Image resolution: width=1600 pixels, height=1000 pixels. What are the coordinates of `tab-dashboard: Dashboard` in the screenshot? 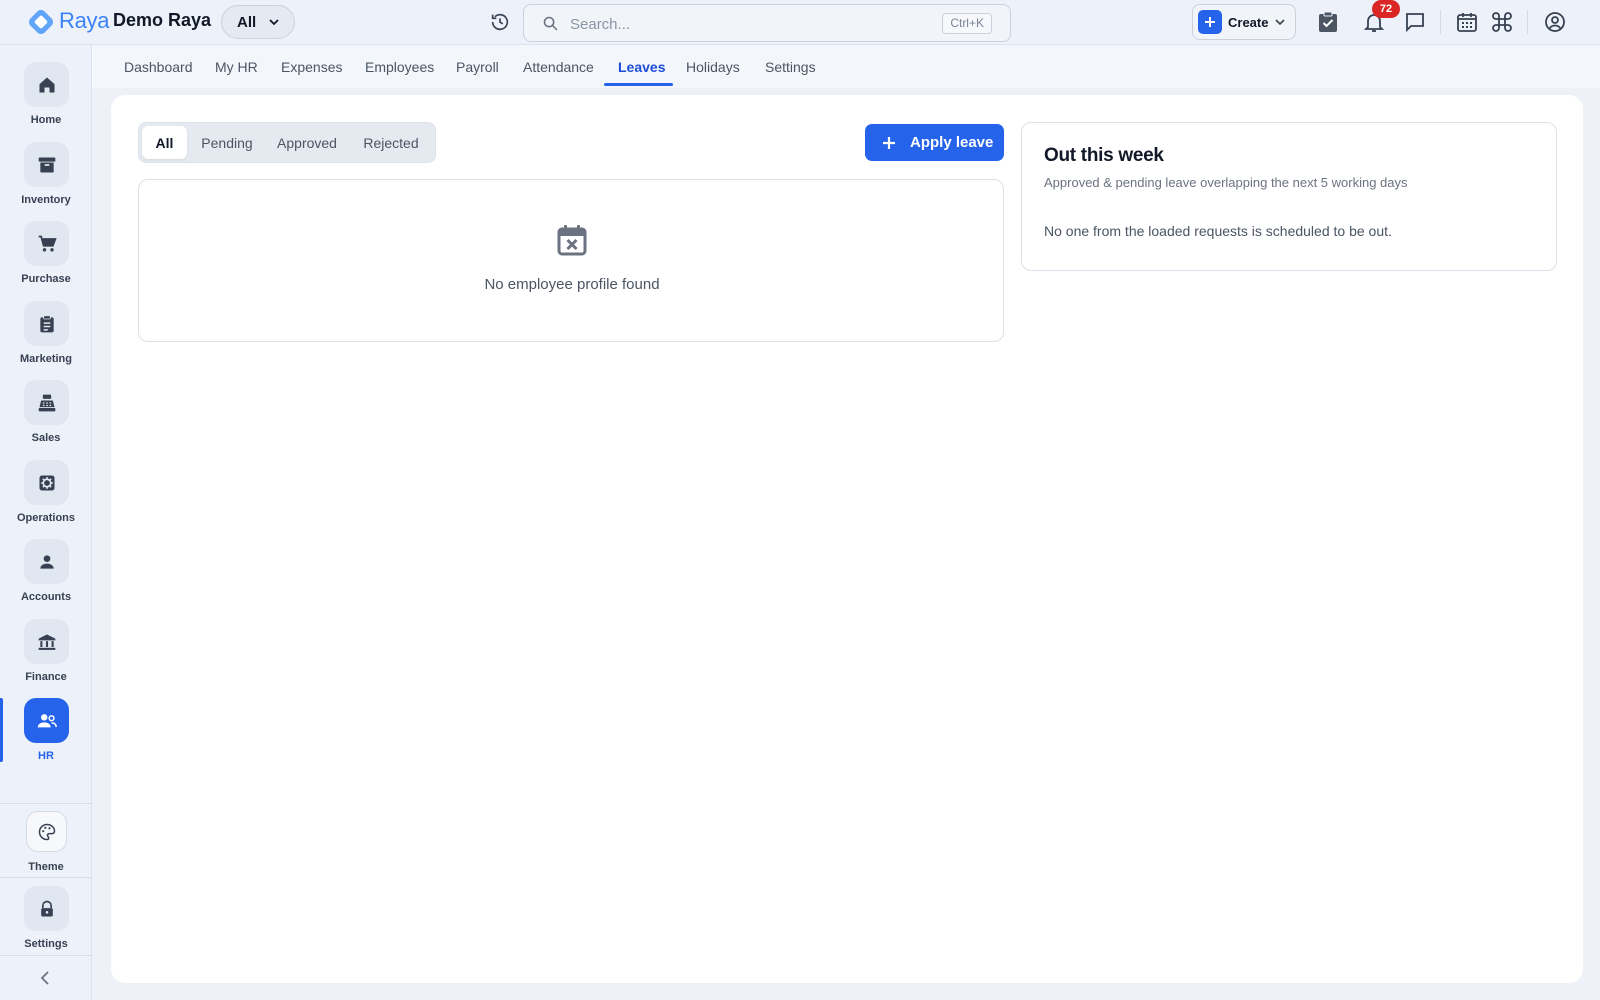 It's located at (158, 67).